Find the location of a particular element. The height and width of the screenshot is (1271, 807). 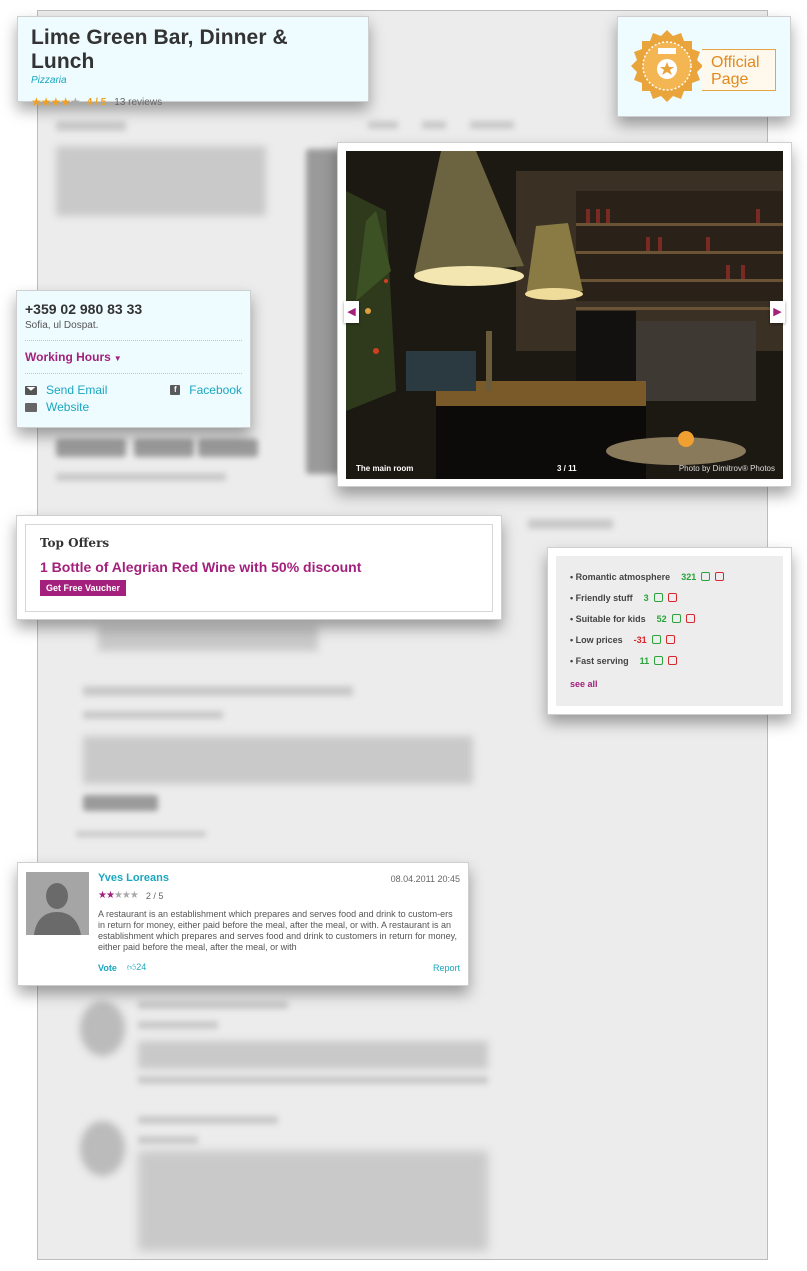

review-stars: ★★★★★ is located at coordinates (118, 895).